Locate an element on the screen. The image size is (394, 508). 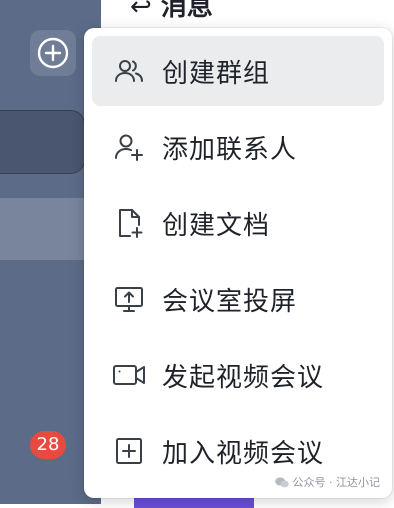
sidebar-search-box is located at coordinates (42, 142).